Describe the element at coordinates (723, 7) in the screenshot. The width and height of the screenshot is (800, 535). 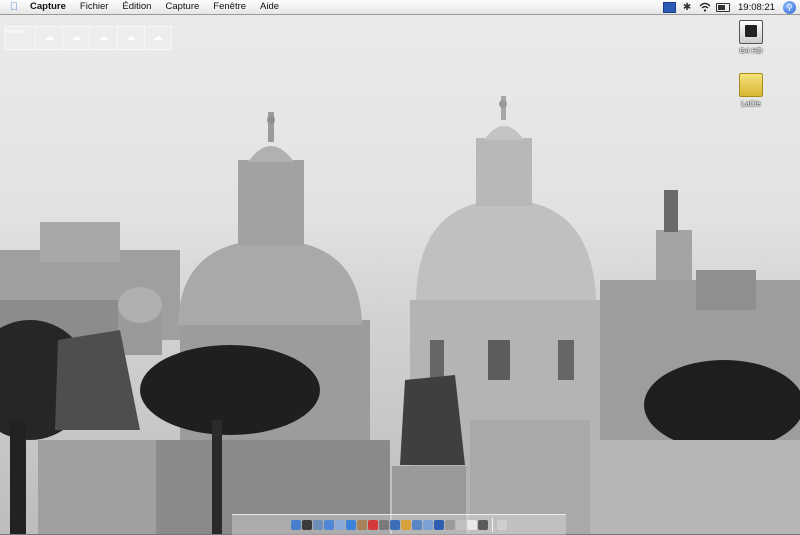
I see `battery-icon` at that location.